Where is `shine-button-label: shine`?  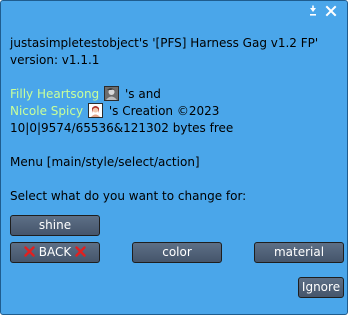 shine-button-label: shine is located at coordinates (55, 225).